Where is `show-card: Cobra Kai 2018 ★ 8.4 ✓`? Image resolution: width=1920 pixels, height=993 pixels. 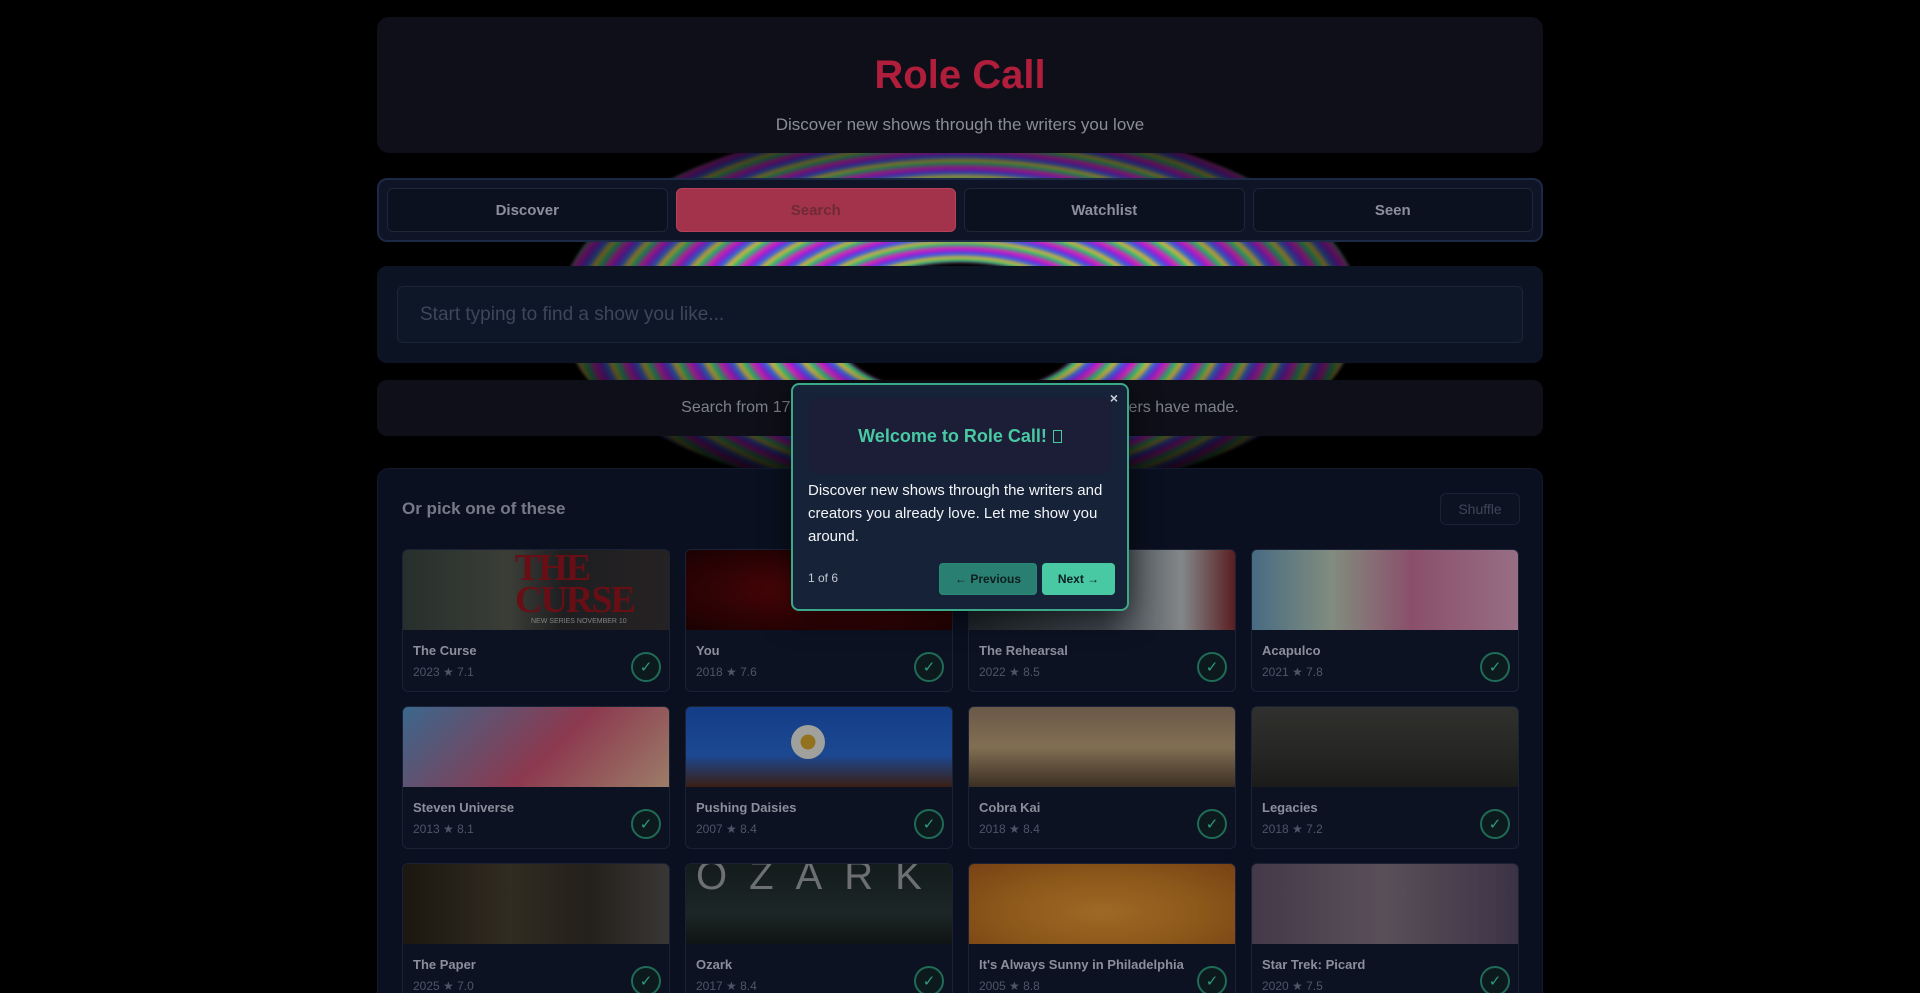
show-card: Cobra Kai 2018 ★ 8.4 ✓ is located at coordinates (1102, 777).